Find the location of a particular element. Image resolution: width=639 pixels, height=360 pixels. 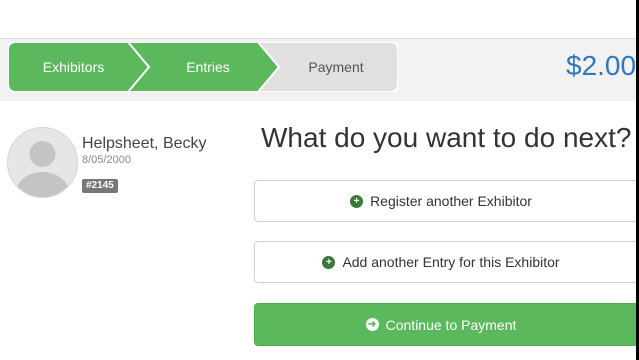

step-payment: Payment is located at coordinates (328, 67).